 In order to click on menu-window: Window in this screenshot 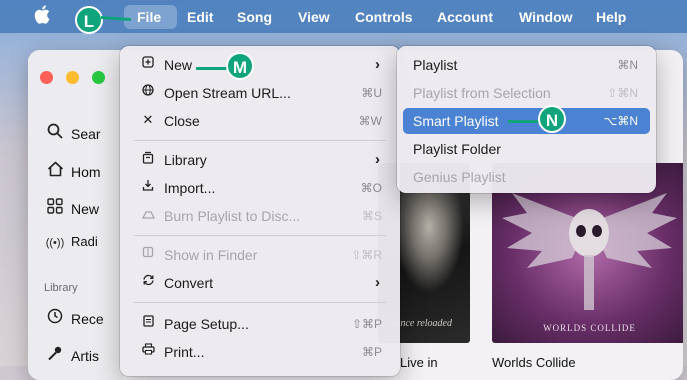, I will do `click(546, 17)`.